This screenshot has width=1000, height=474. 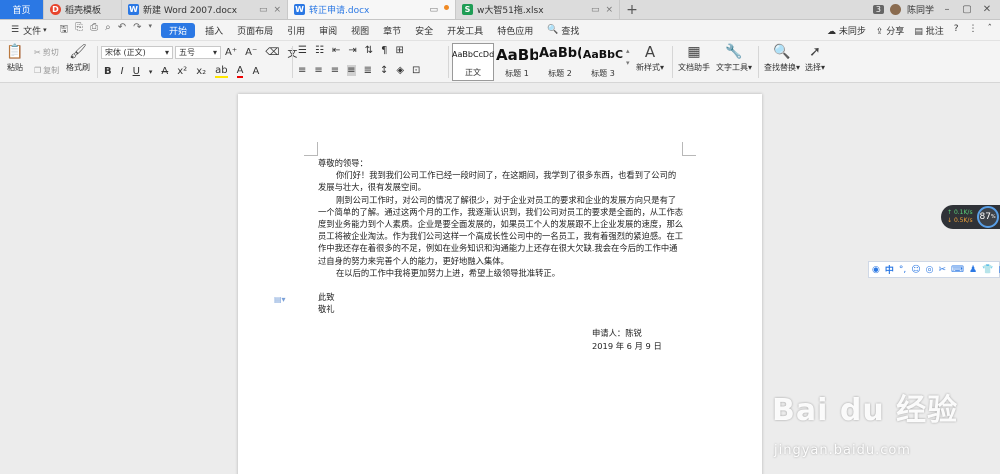 What do you see at coordinates (136, 71) in the screenshot?
I see `underline-icon: U` at bounding box center [136, 71].